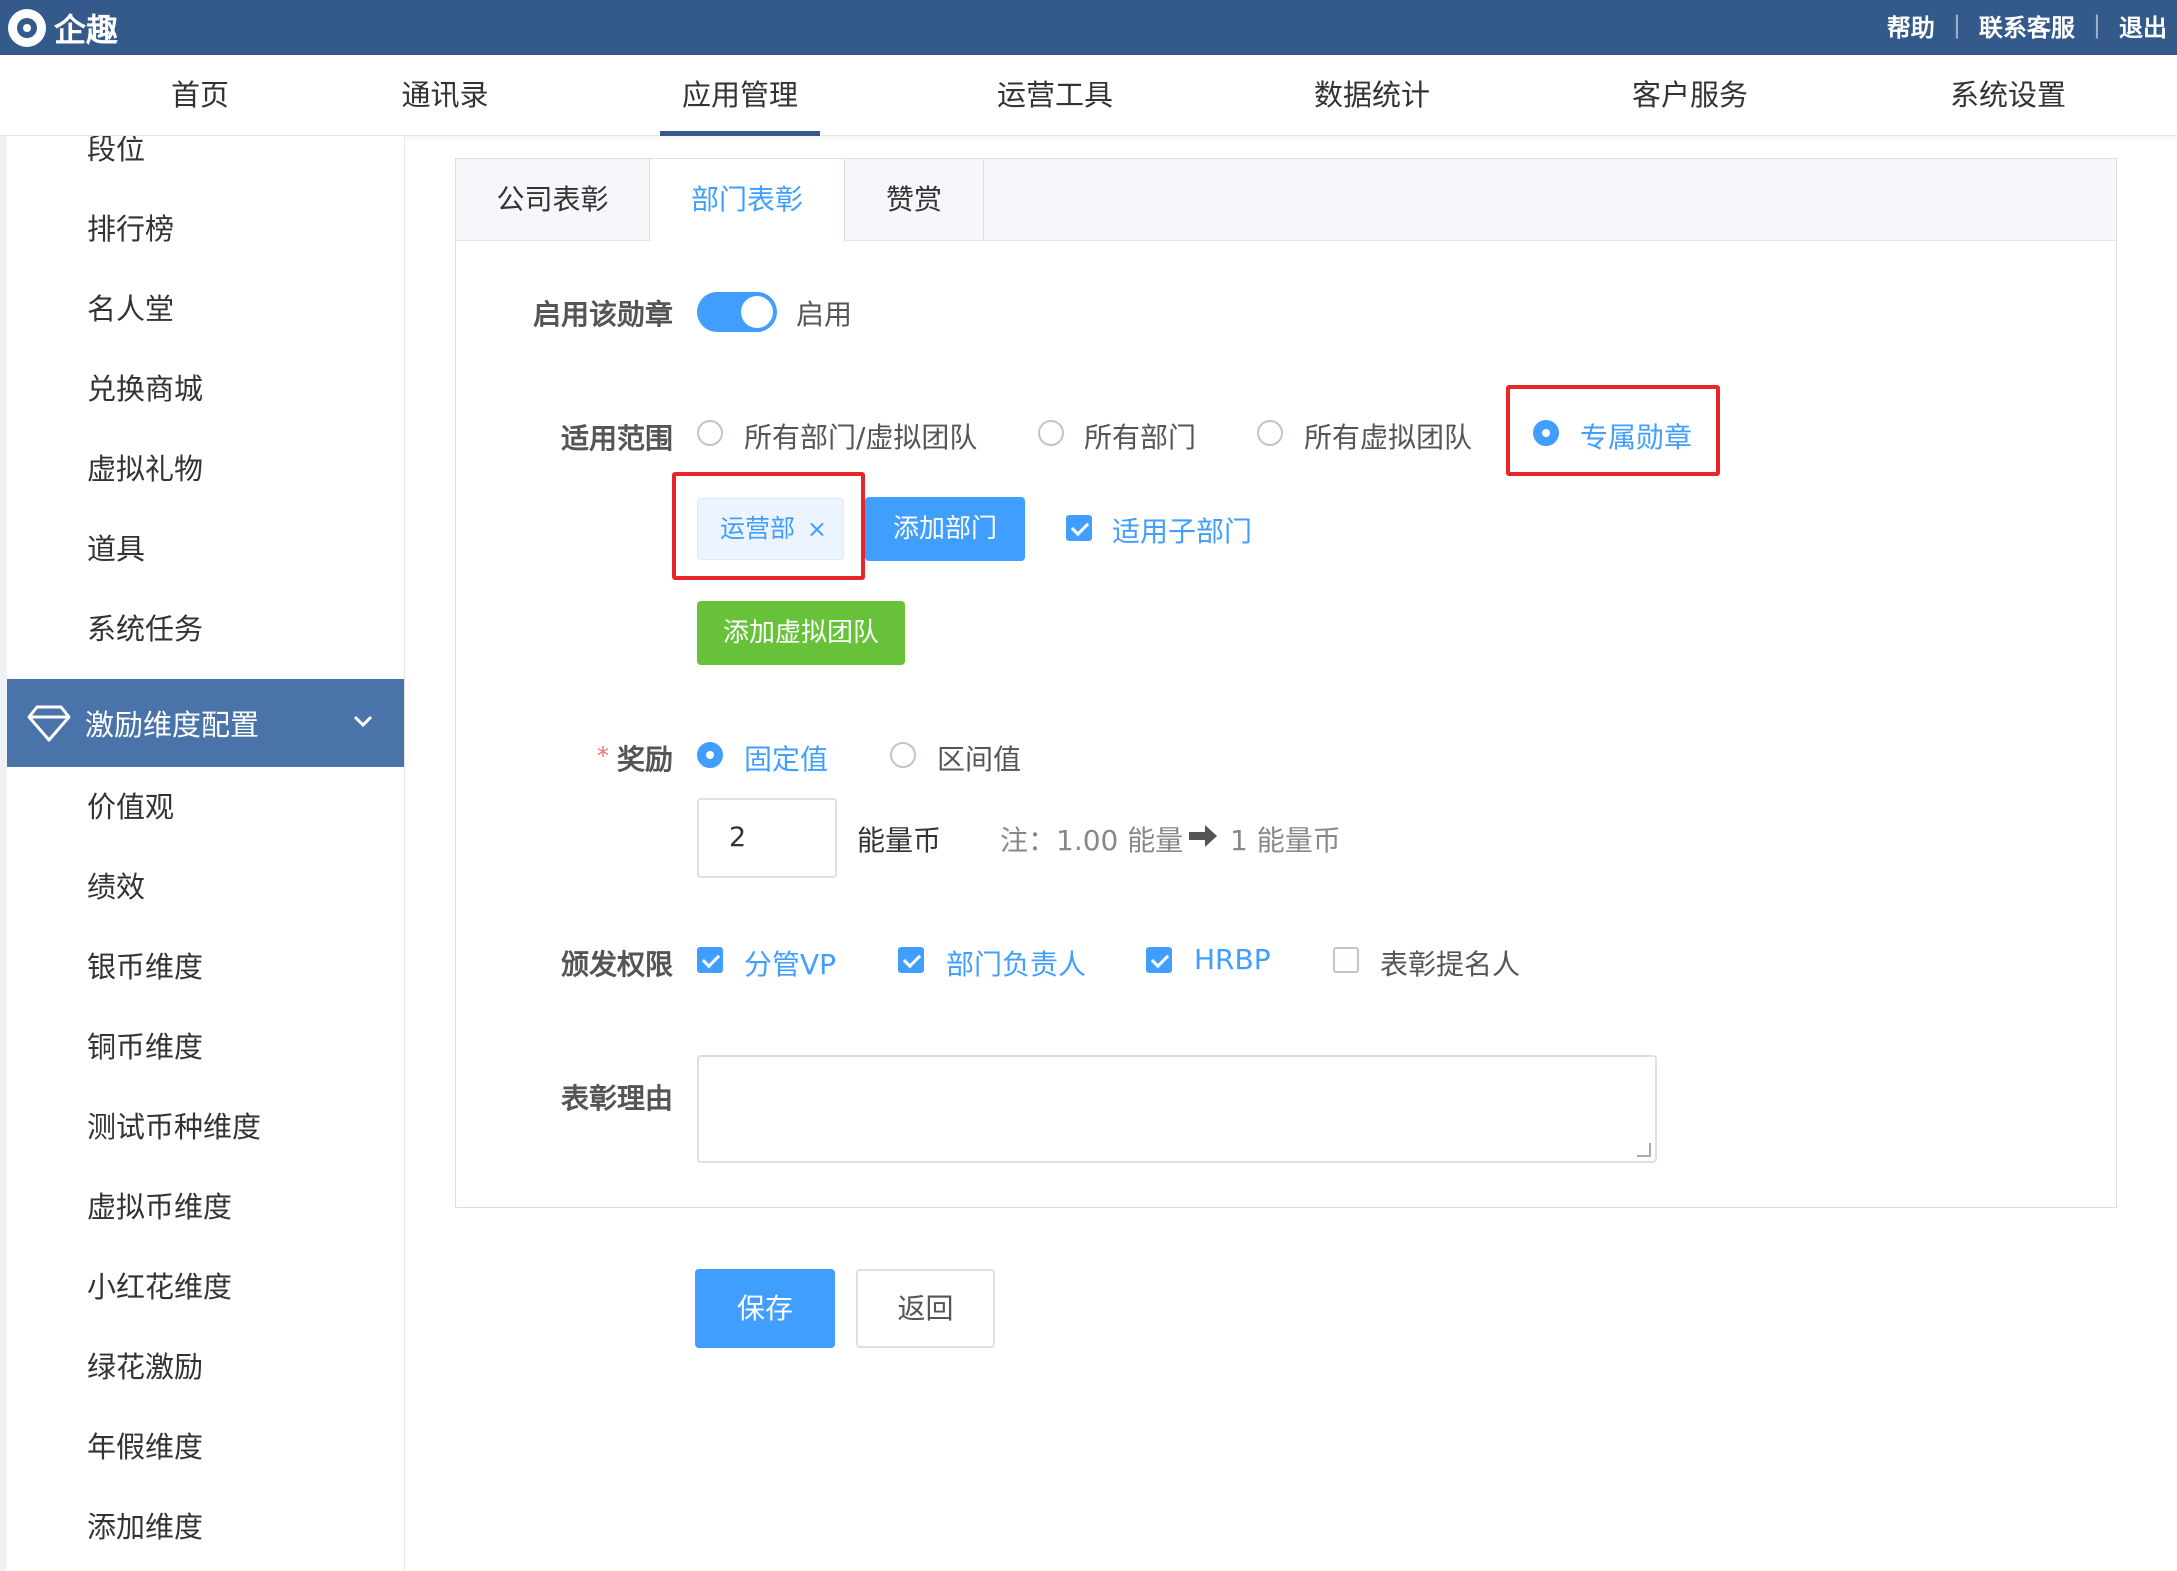  Describe the element at coordinates (27, 28) in the screenshot. I see `logo-icon` at that location.